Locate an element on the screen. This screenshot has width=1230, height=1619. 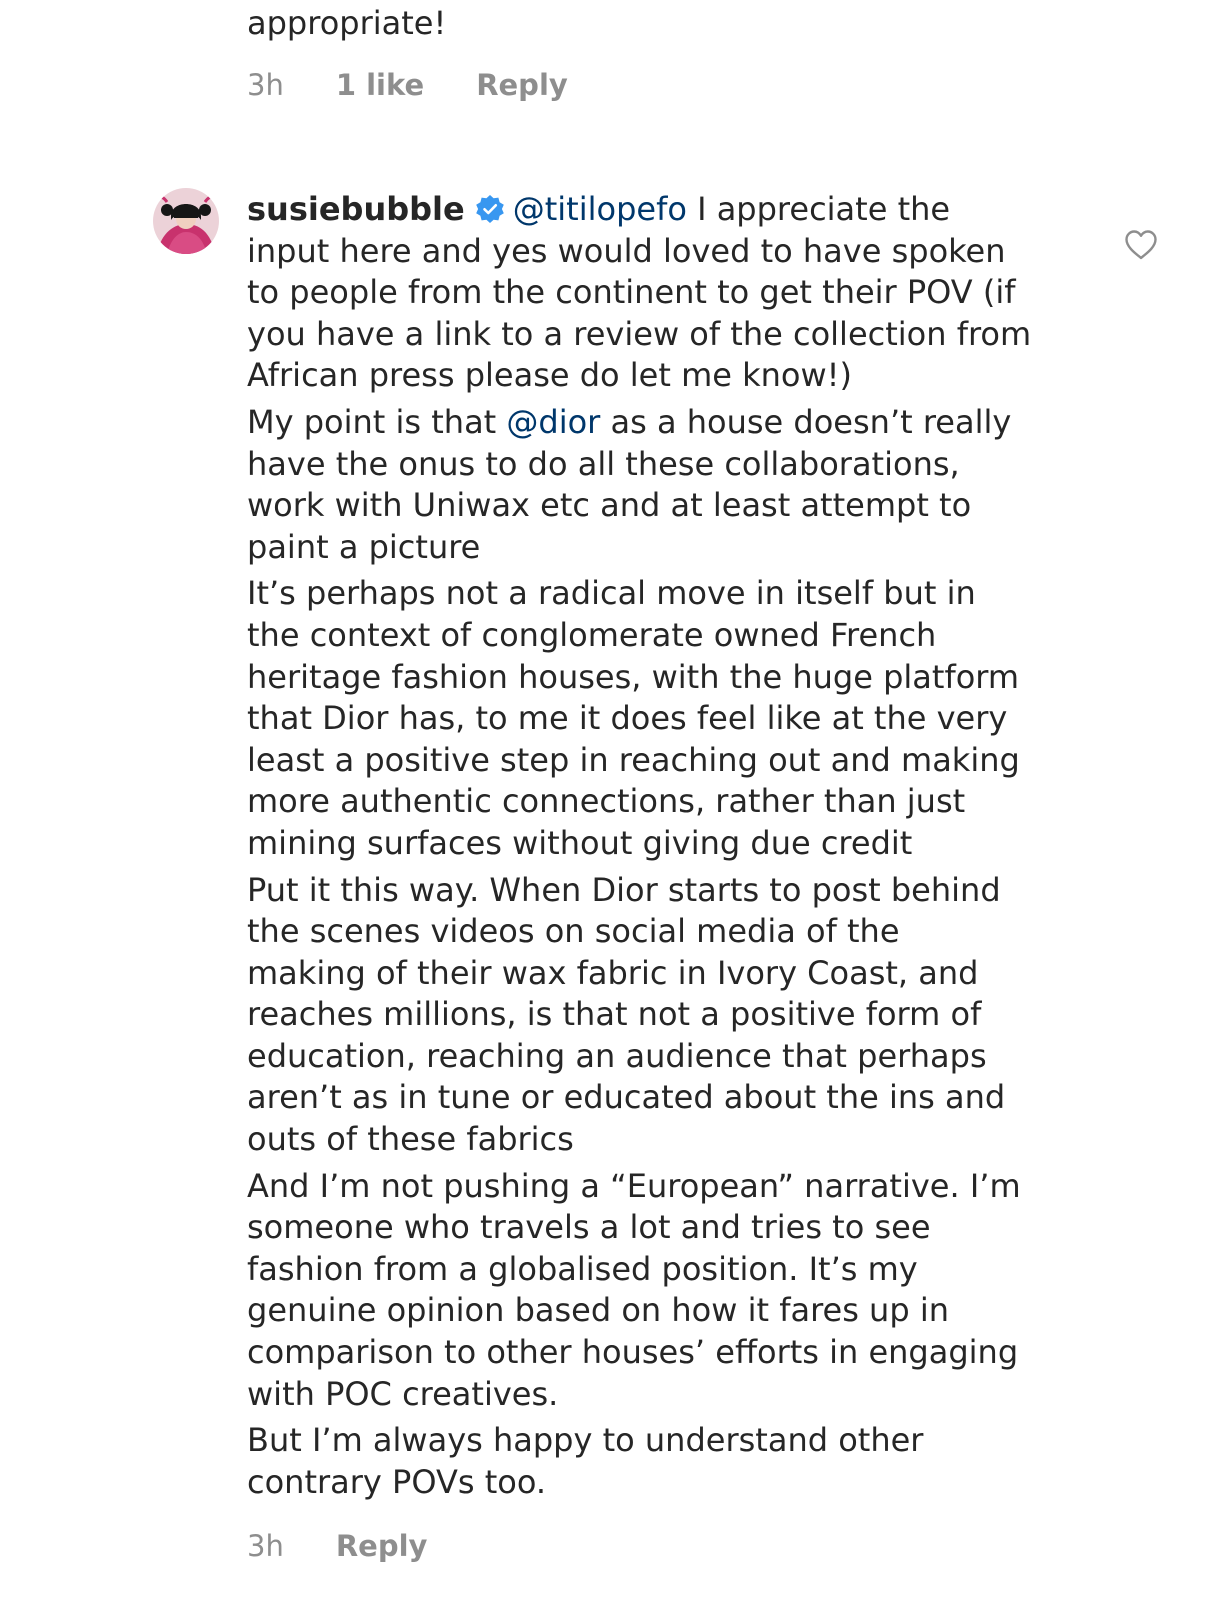
mention-link: @titilopefo is located at coordinates (600, 209).